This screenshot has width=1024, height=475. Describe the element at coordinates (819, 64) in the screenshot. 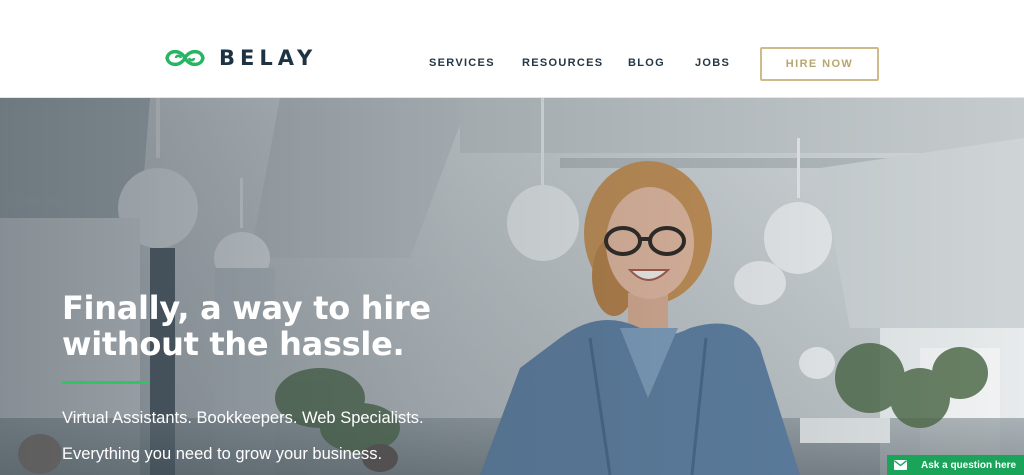

I see `hire-now-button: HIRE NOW` at that location.